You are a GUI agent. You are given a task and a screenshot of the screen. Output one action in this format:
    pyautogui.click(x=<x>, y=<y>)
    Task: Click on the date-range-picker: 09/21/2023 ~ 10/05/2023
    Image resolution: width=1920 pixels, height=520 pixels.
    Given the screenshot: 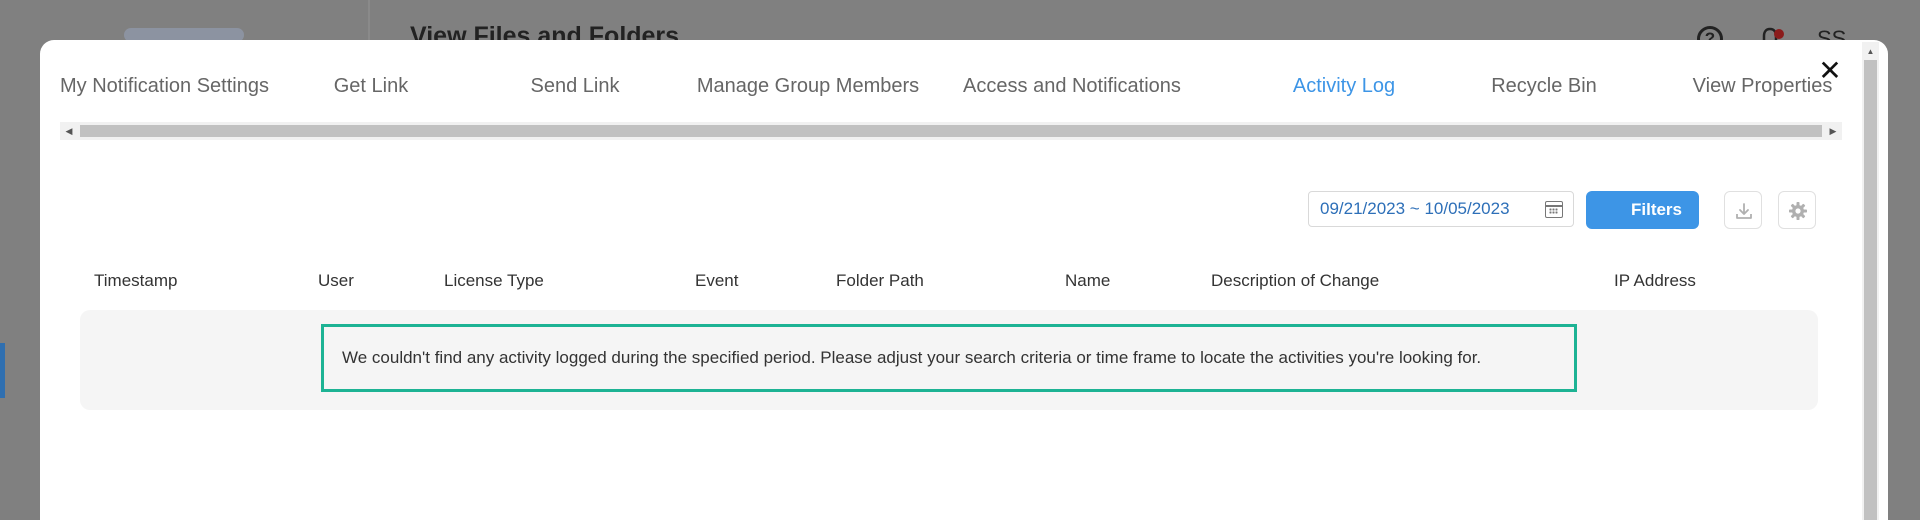 What is the action you would take?
    pyautogui.click(x=1441, y=209)
    